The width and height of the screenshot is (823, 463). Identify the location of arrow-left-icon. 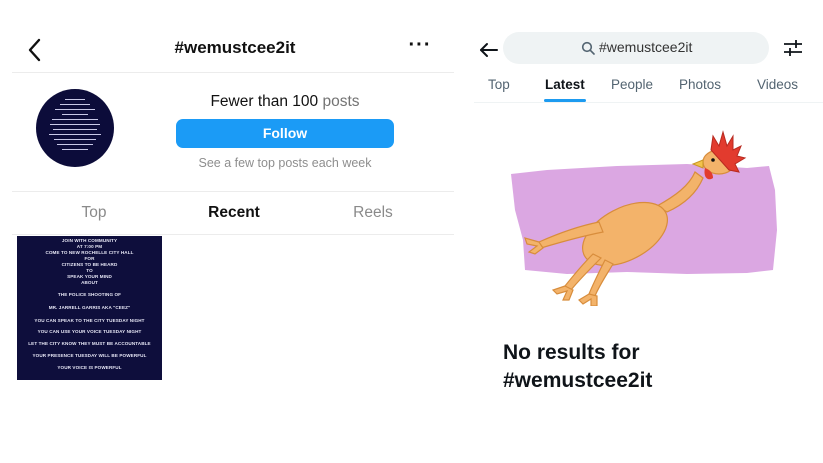
(489, 50).